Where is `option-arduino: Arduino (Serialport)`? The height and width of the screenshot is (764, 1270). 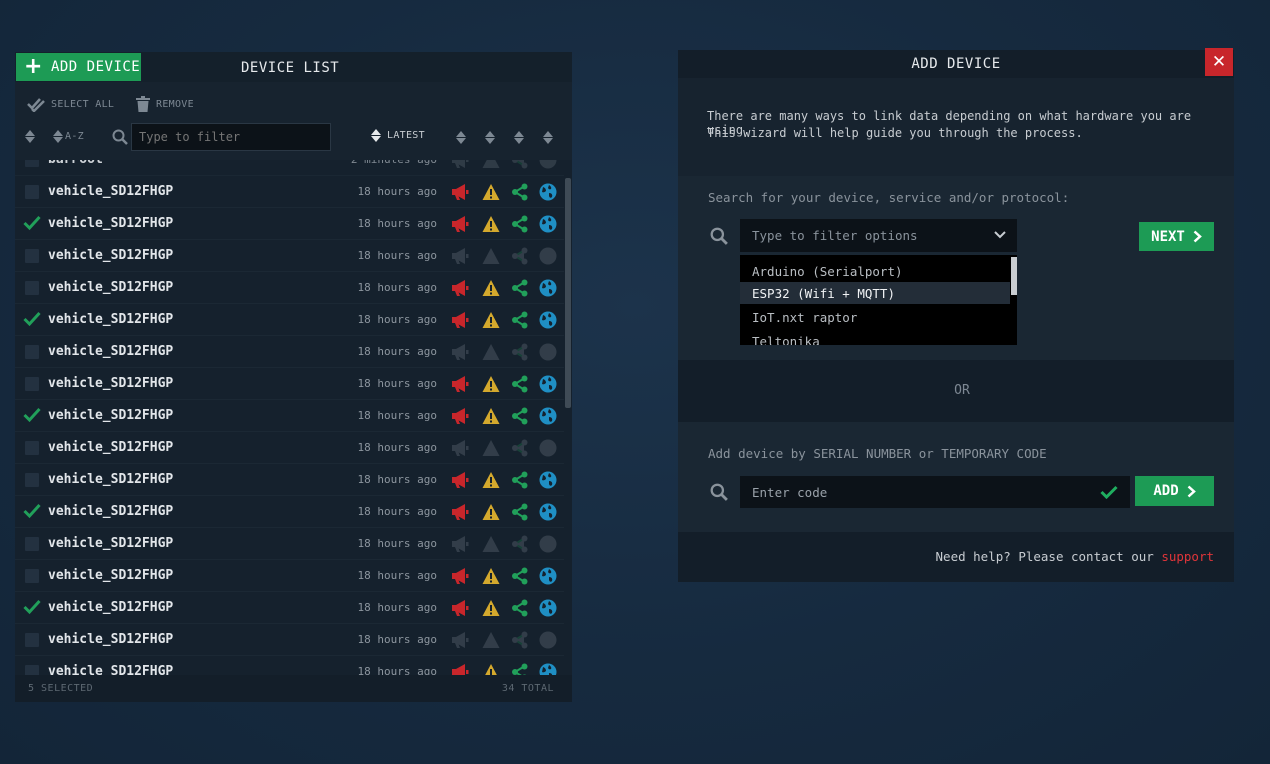 option-arduino: Arduino (Serialport) is located at coordinates (875, 271).